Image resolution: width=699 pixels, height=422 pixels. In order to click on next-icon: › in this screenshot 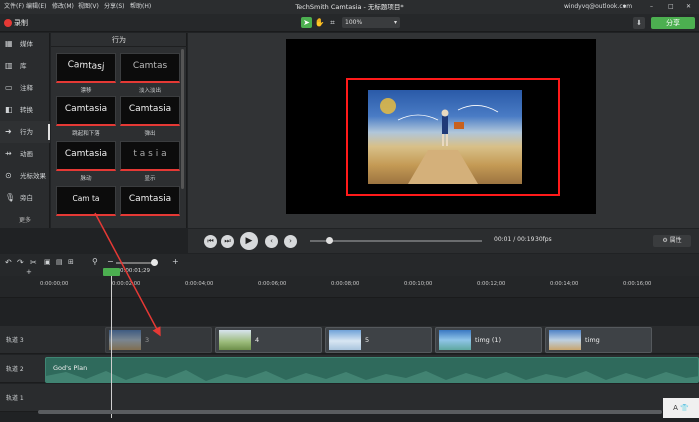, I will do `click(290, 241)`.